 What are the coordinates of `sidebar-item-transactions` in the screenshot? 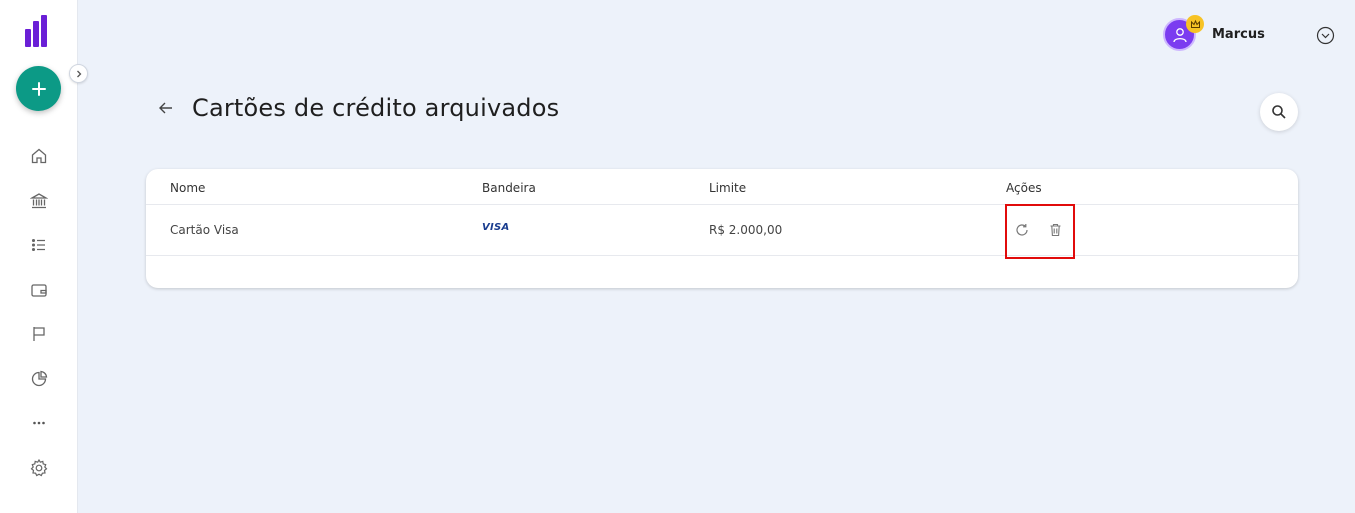 It's located at (39, 245).